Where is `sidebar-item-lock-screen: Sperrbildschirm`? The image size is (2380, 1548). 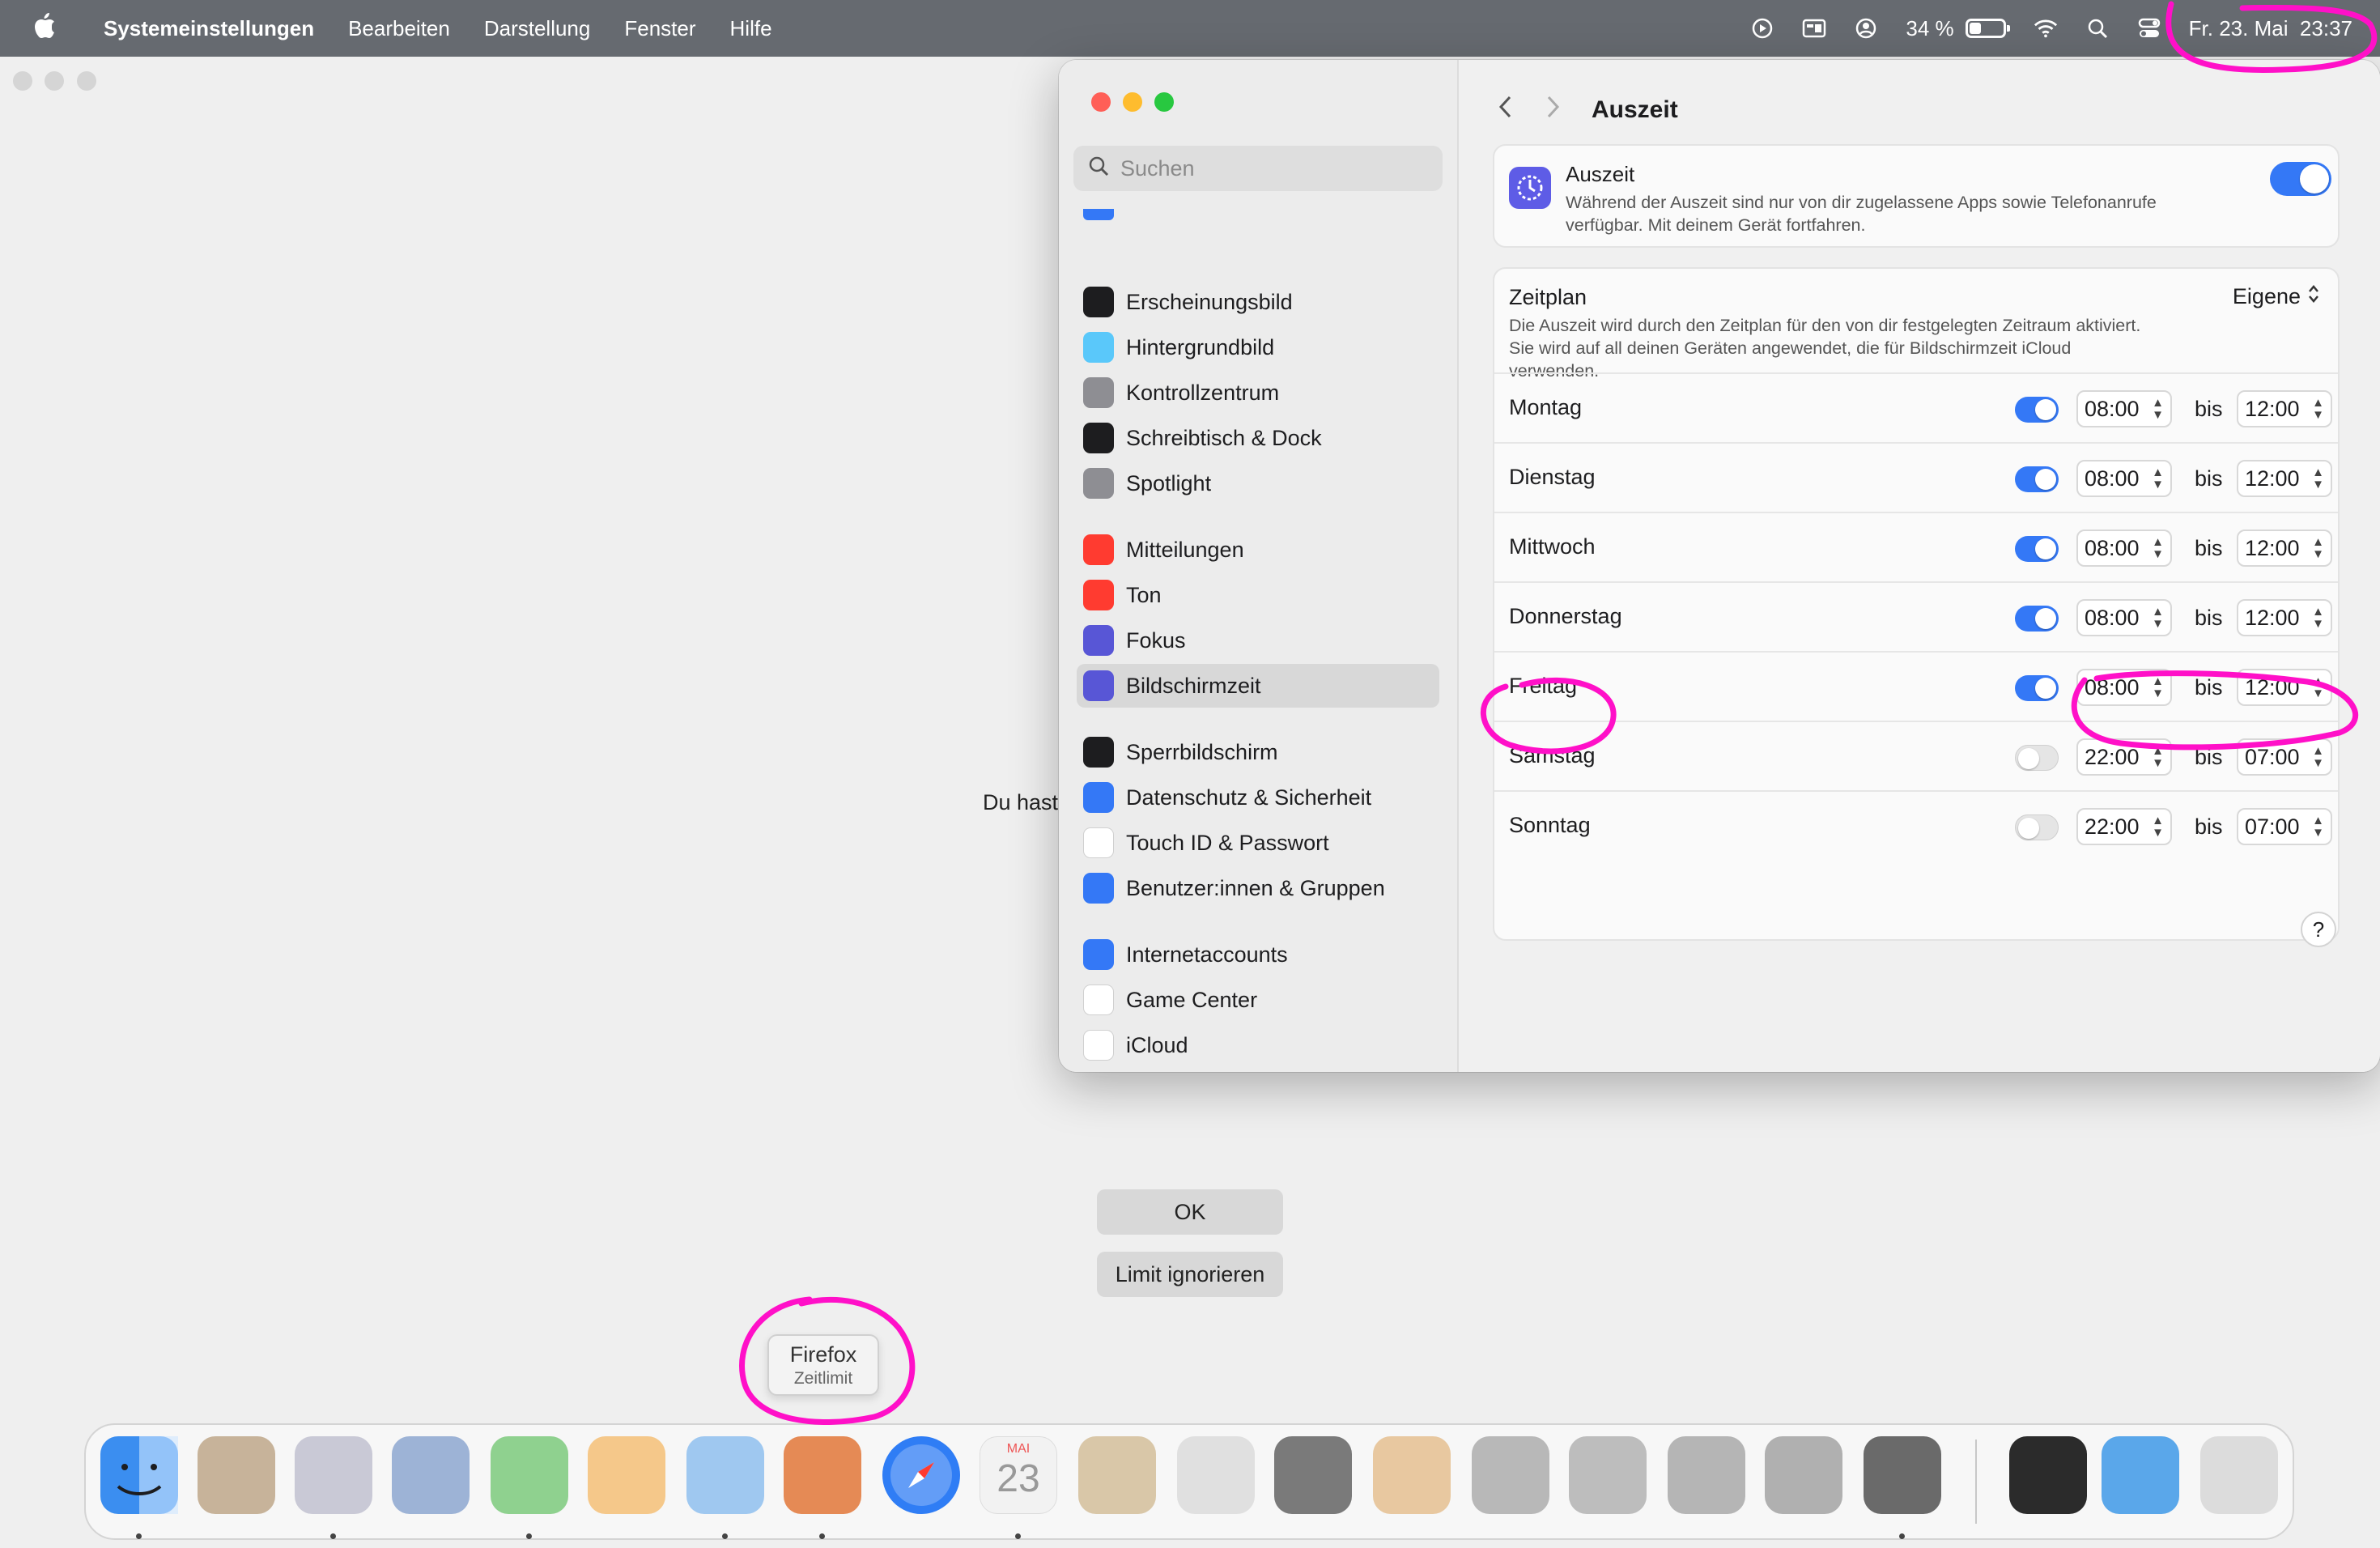
sidebar-item-lock-screen: Sperrbildschirm is located at coordinates (1258, 752).